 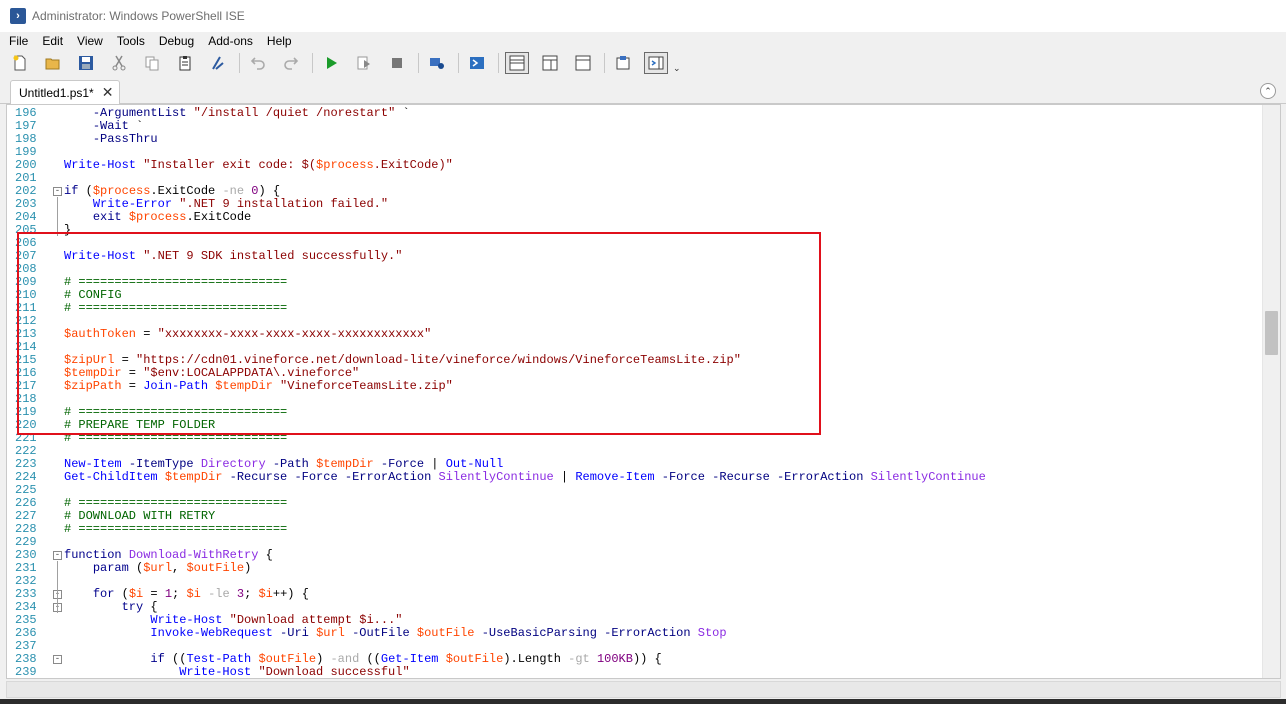 What do you see at coordinates (18, 41) in the screenshot?
I see `menu-file: File` at bounding box center [18, 41].